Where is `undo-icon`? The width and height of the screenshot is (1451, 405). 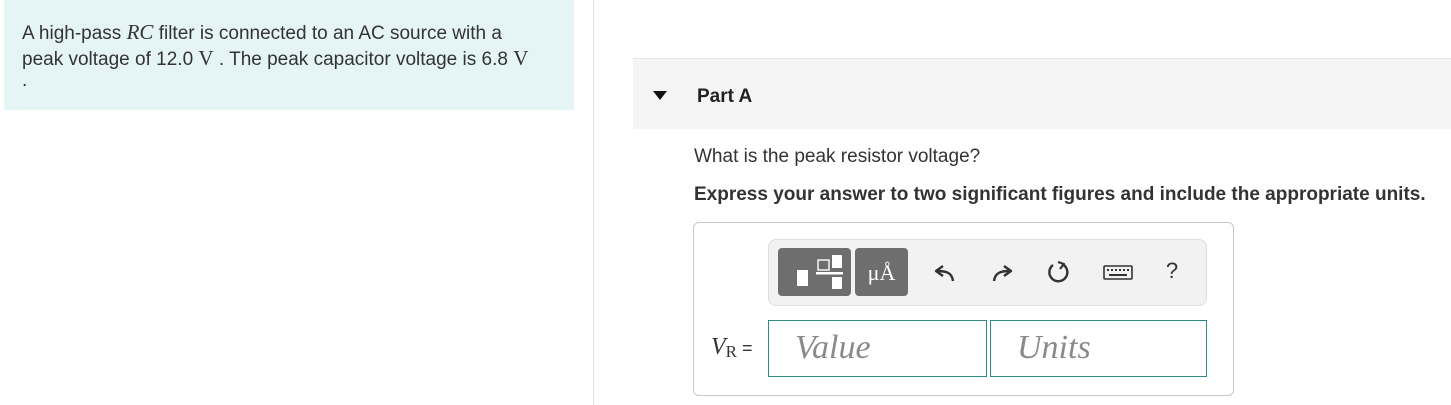
undo-icon is located at coordinates (946, 272).